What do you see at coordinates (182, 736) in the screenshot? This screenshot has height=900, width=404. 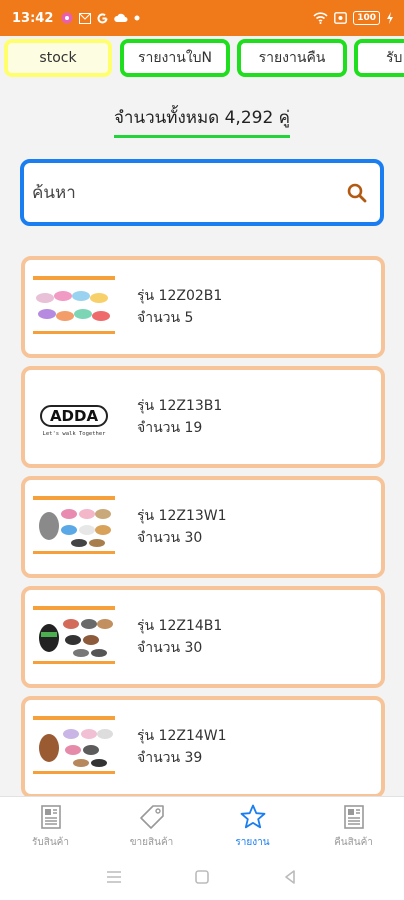 I see `item-model: รุ่น 12Z14W1` at bounding box center [182, 736].